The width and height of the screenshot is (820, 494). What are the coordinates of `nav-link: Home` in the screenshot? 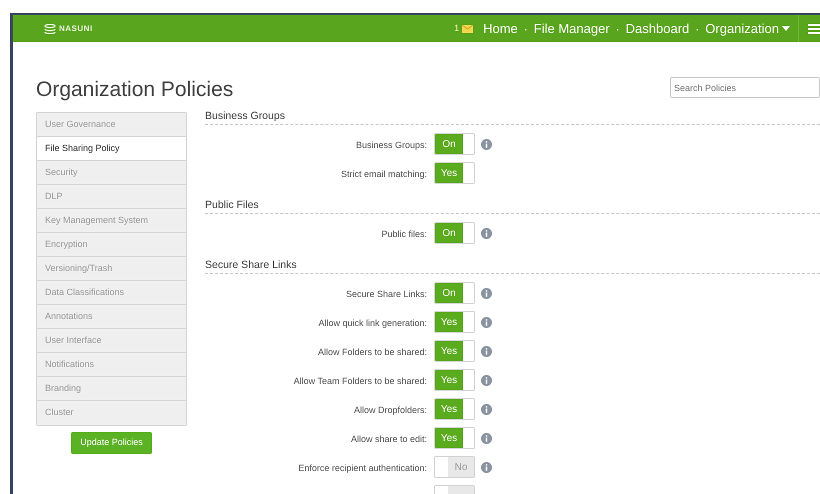 It's located at (500, 28).